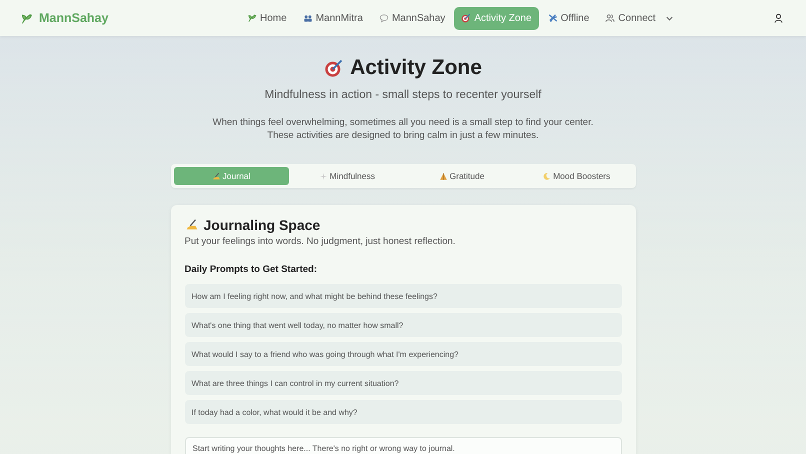  What do you see at coordinates (333, 18) in the screenshot?
I see `nav-link: MannMitra` at bounding box center [333, 18].